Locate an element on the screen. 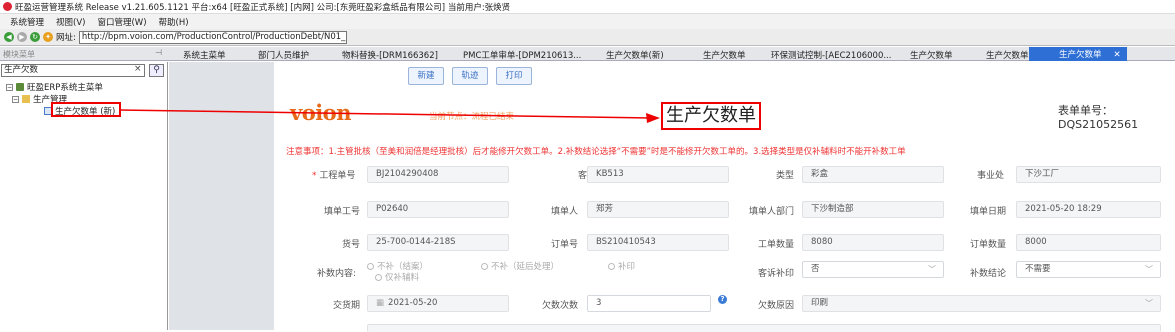 The width and height of the screenshot is (1175, 332). search-button: ⚲ is located at coordinates (156, 70).